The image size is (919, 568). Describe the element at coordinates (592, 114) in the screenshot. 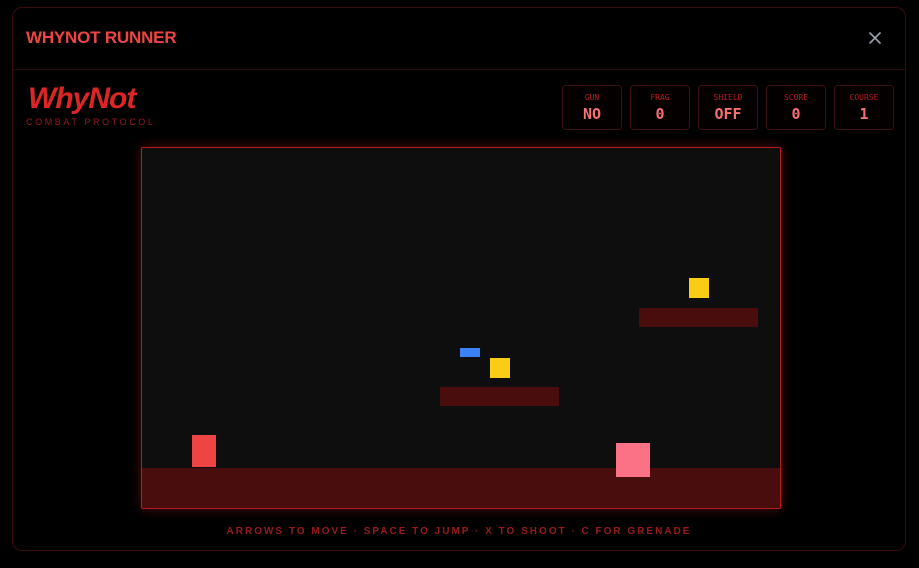

I see `stat-value: NO` at that location.